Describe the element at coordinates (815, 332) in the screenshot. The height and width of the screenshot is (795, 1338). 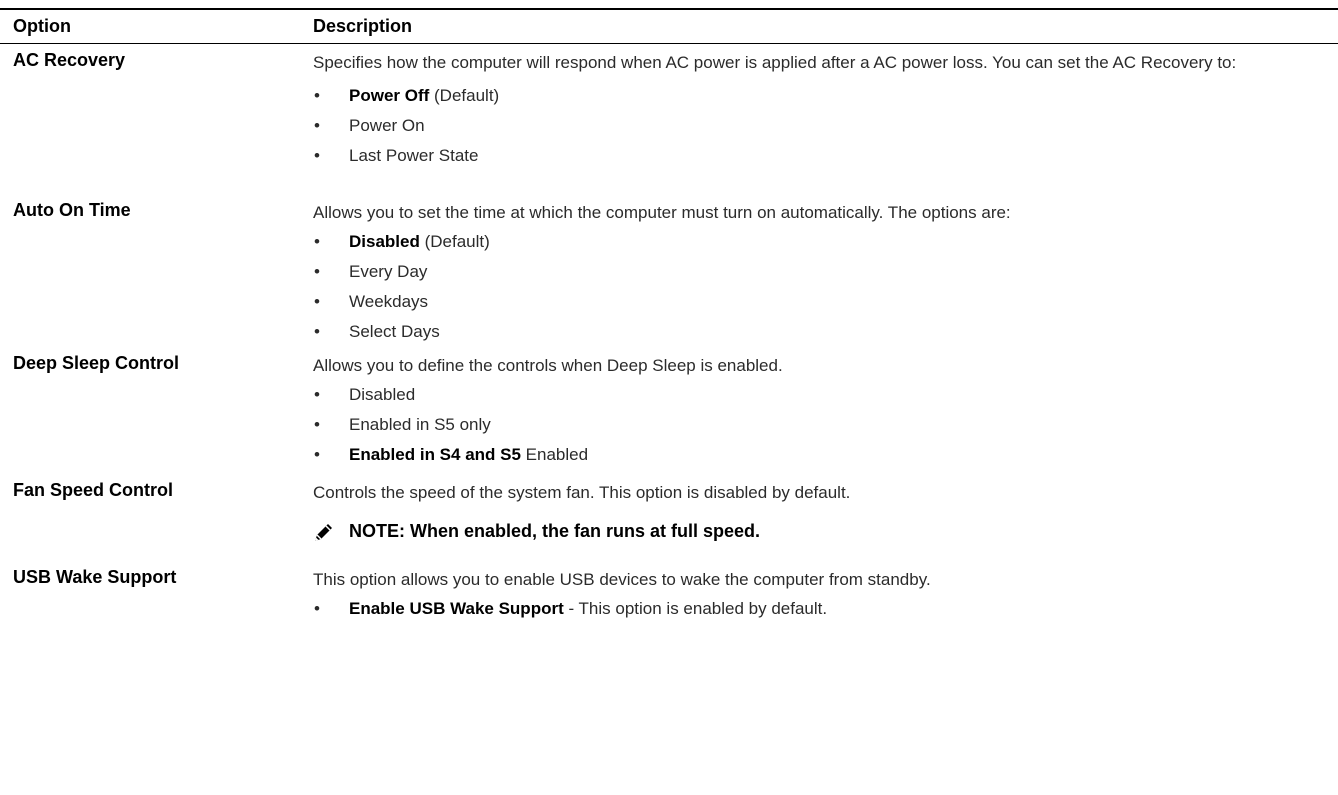
I see `list-item: • Select Days` at that location.